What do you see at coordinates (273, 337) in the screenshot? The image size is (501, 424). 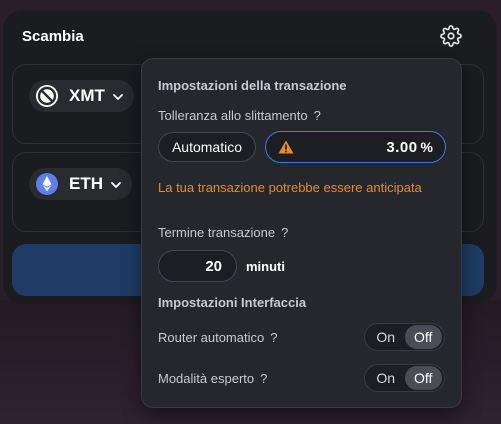 I see `auto-router-help-icon: ?` at bounding box center [273, 337].